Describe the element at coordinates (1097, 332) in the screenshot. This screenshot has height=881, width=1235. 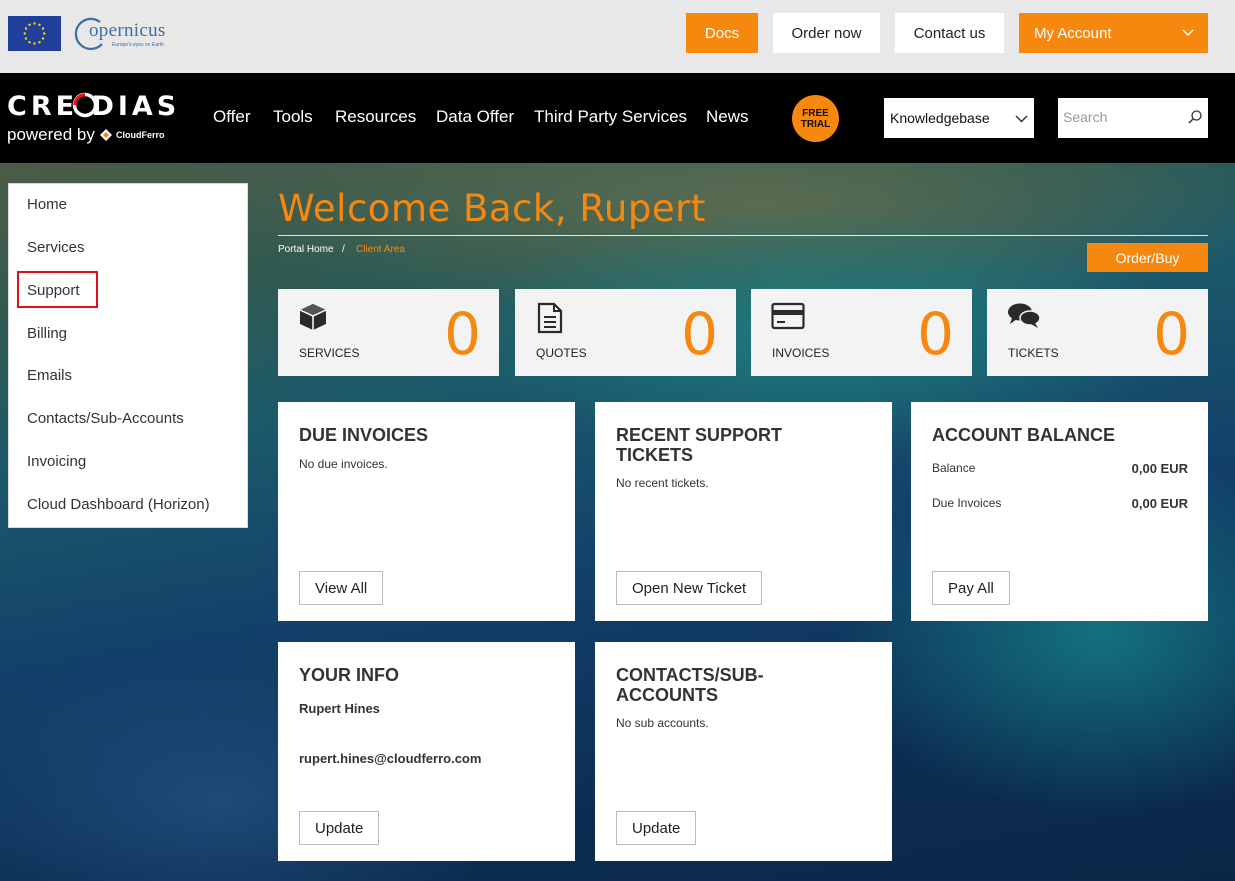
I see `stat-tile-tickets: TICKETS 0` at that location.